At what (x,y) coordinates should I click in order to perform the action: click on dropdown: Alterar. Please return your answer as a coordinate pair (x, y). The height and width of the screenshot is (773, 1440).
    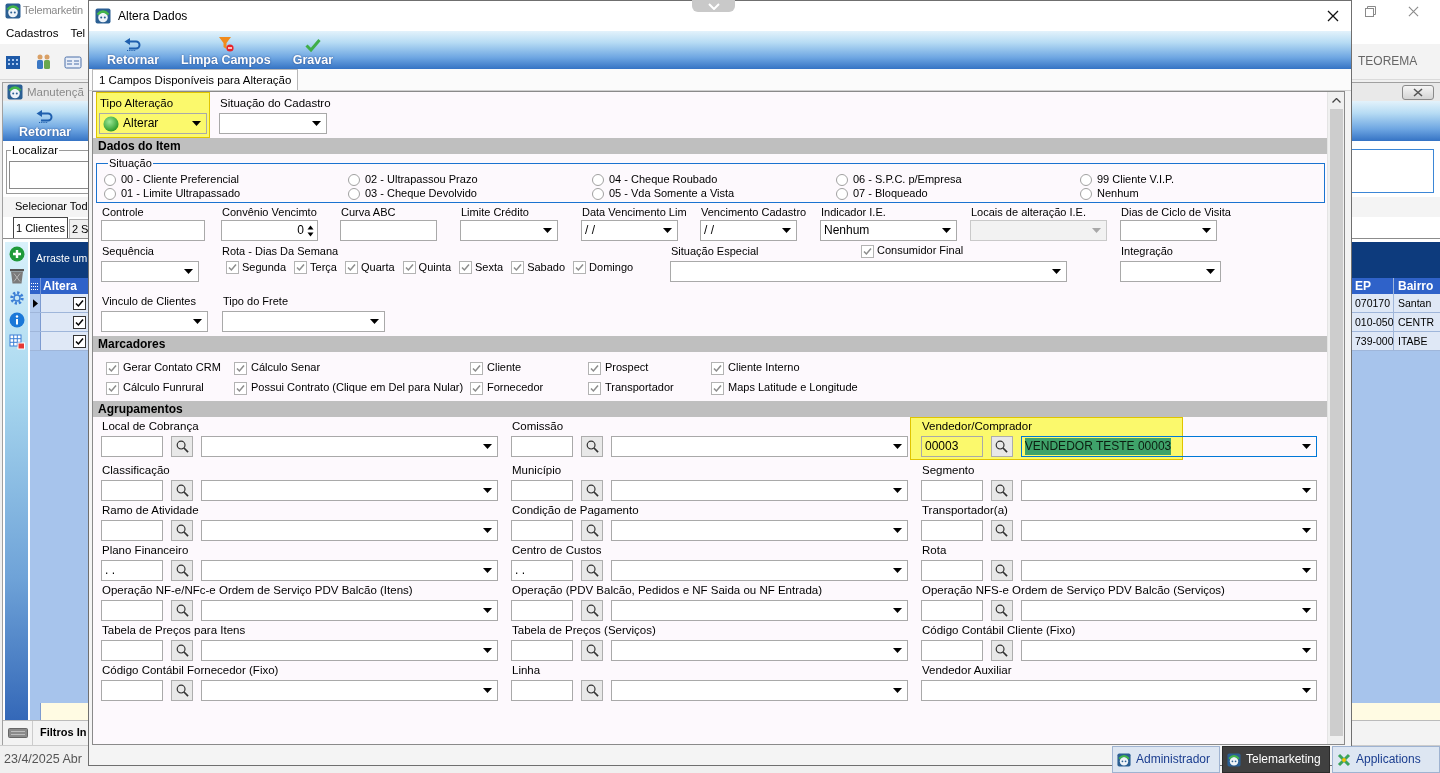
    Looking at the image, I should click on (153, 123).